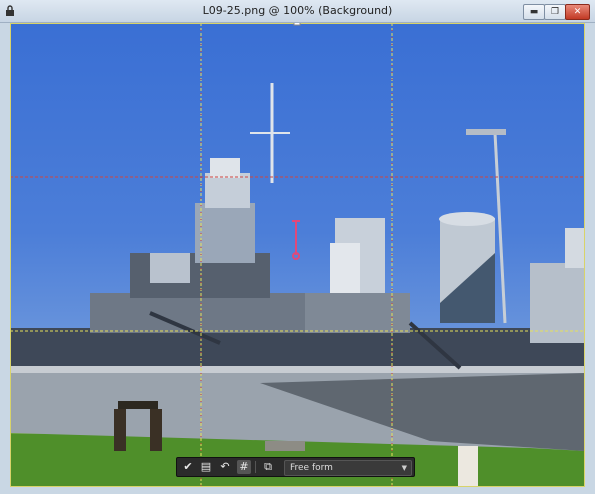  What do you see at coordinates (296, 240) in the screenshot?
I see `crop-center-marker` at bounding box center [296, 240].